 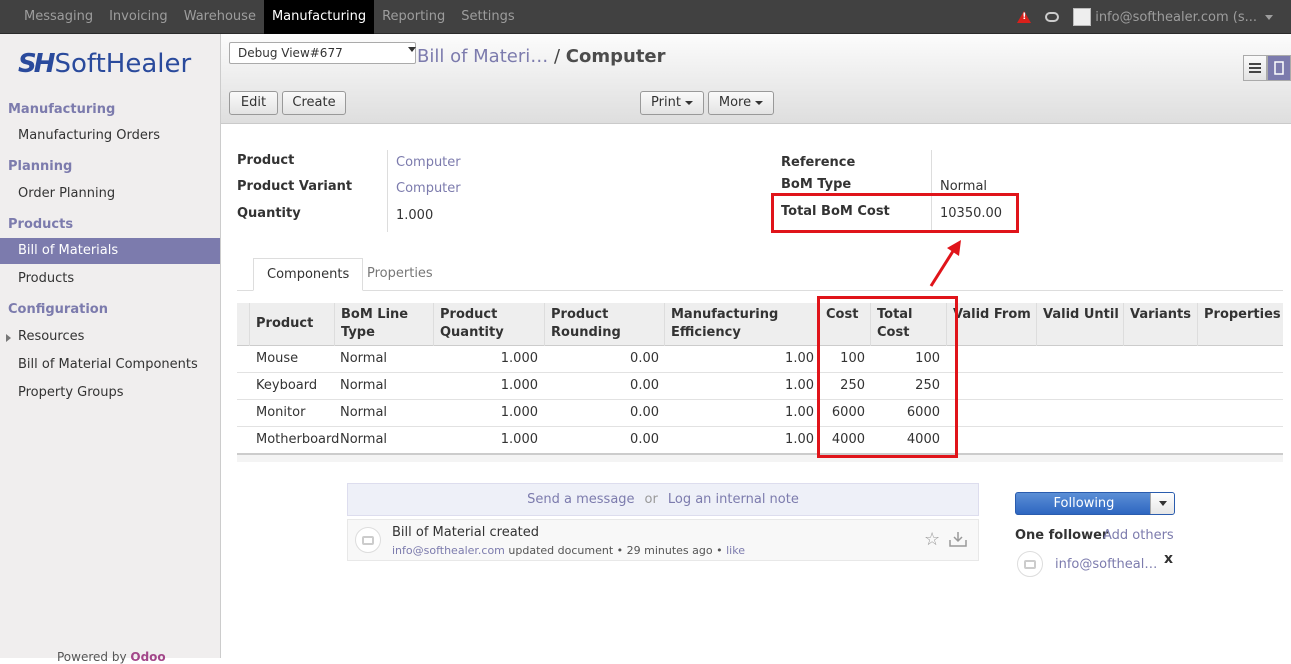 I want to click on odoo-link: Odoo, so click(x=147, y=657).